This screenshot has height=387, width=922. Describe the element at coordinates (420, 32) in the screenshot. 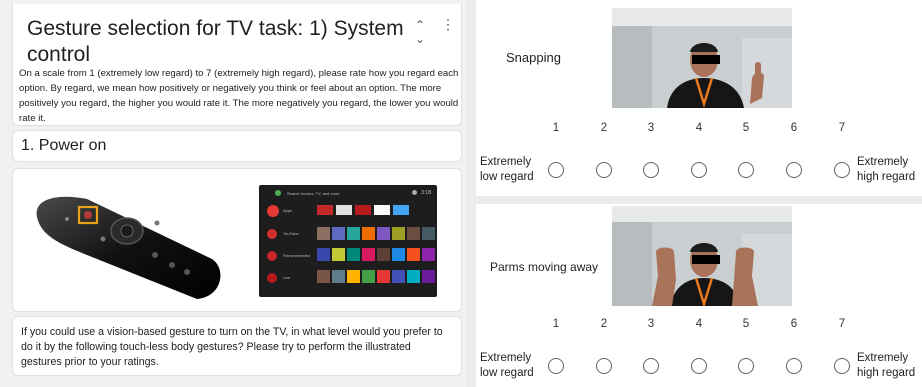

I see `collapse-icon: ⌃ ⌄` at that location.